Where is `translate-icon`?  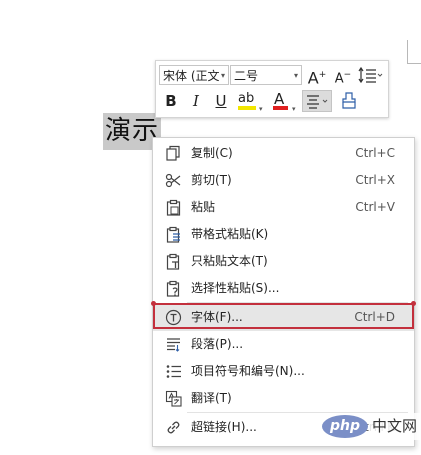
translate-icon is located at coordinates (173, 398).